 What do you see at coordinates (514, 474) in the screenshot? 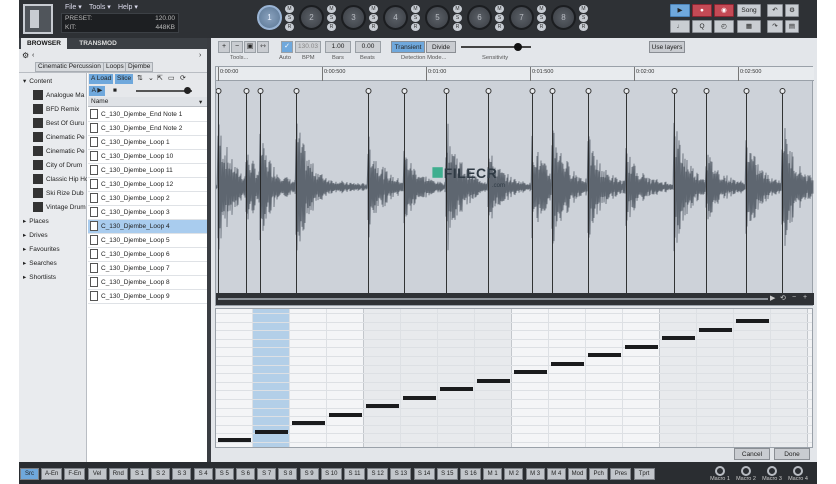
I see `bottom-tab: M 2` at bounding box center [514, 474].